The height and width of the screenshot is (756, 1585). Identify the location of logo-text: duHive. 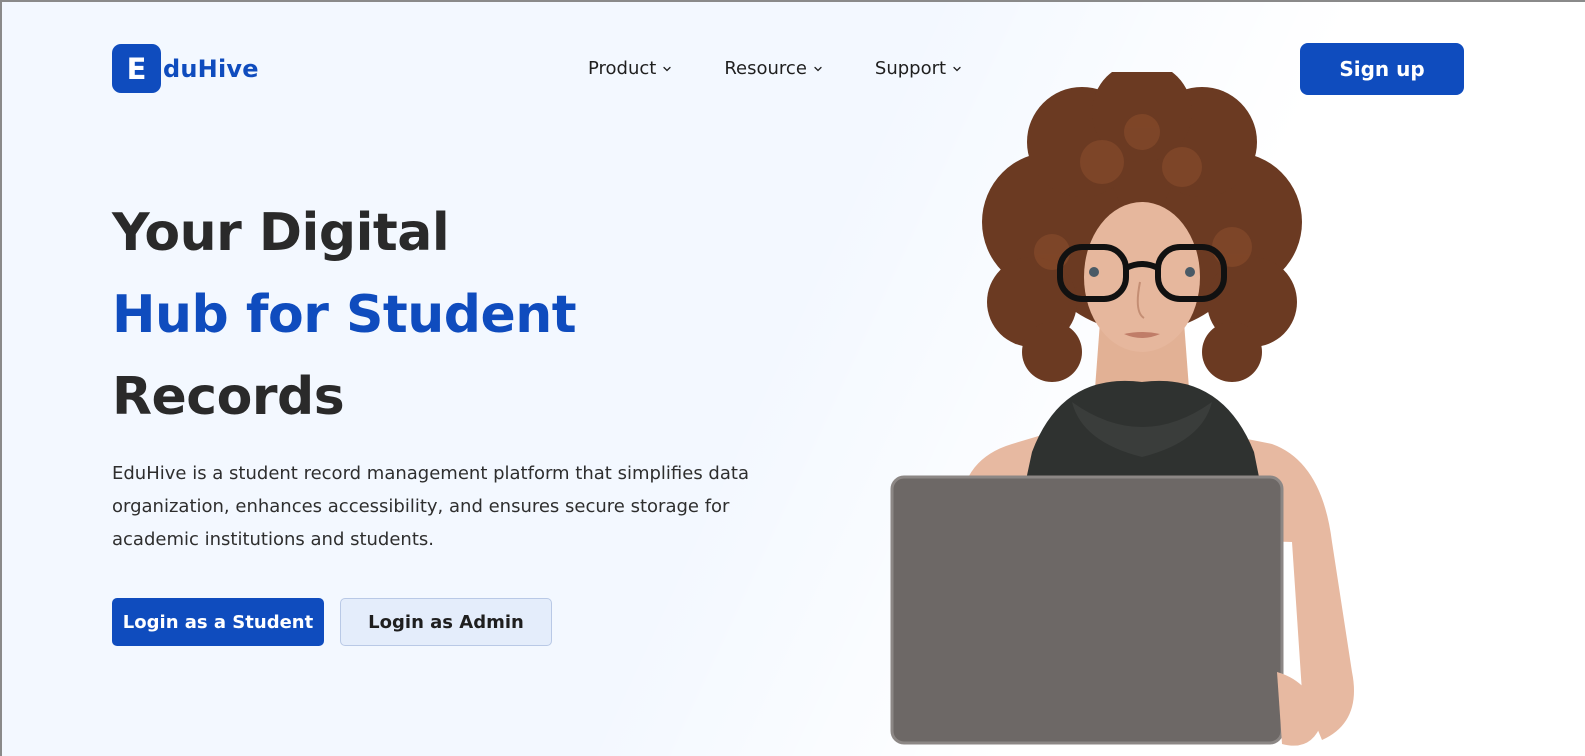
(211, 68).